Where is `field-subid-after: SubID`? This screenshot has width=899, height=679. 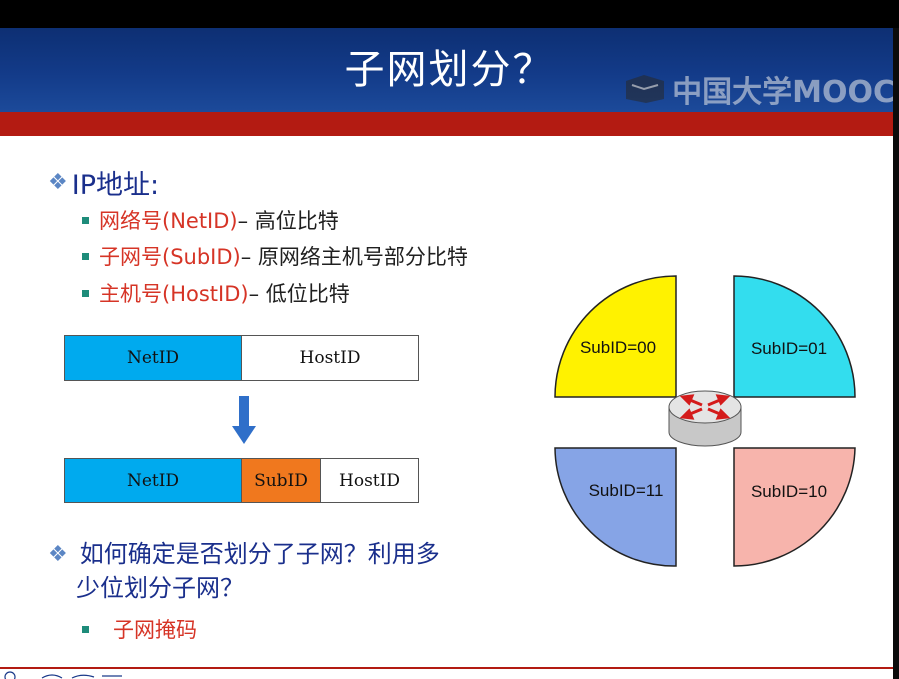
field-subid-after: SubID is located at coordinates (281, 480).